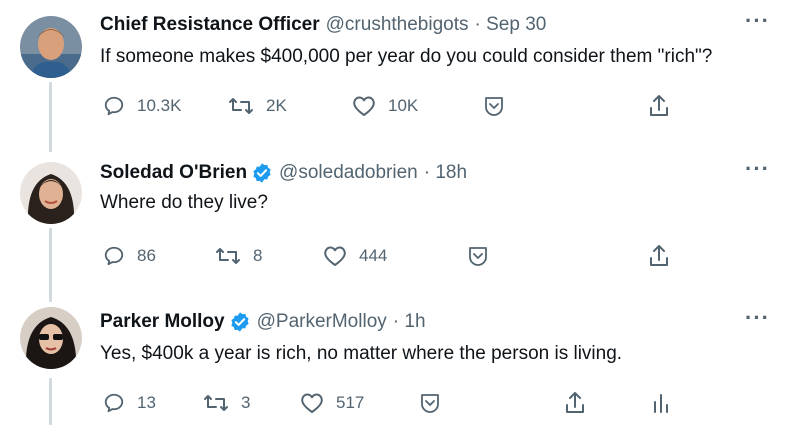 This screenshot has width=800, height=425. I want to click on reply-count: 10.3K, so click(159, 105).